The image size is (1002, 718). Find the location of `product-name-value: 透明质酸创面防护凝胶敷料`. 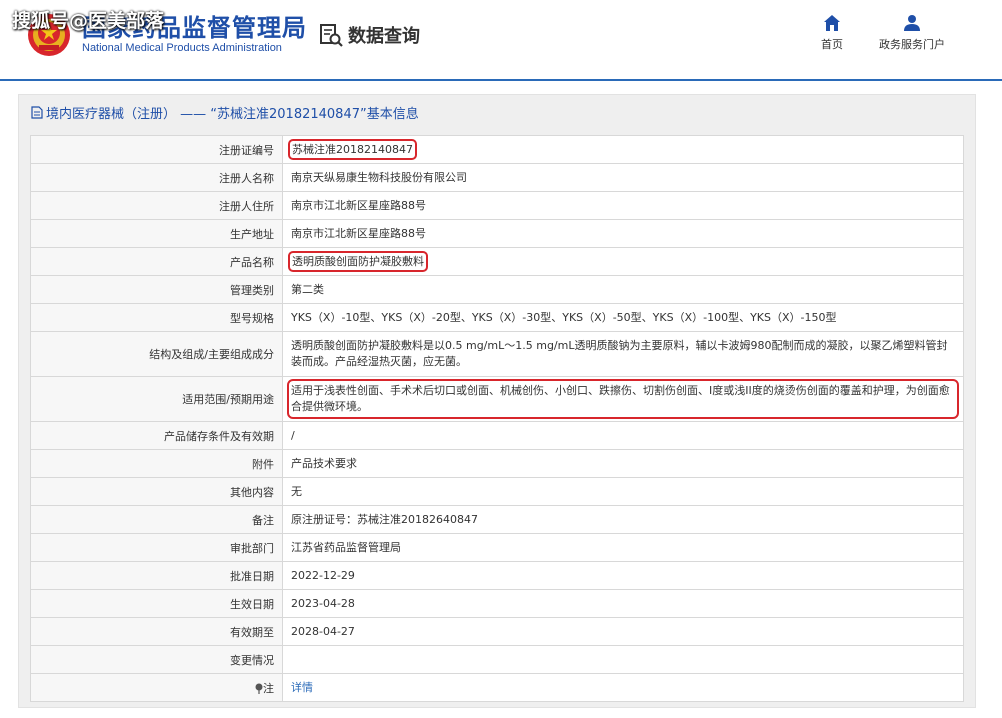

product-name-value: 透明质酸创面防护凝胶敷料 is located at coordinates (358, 261).